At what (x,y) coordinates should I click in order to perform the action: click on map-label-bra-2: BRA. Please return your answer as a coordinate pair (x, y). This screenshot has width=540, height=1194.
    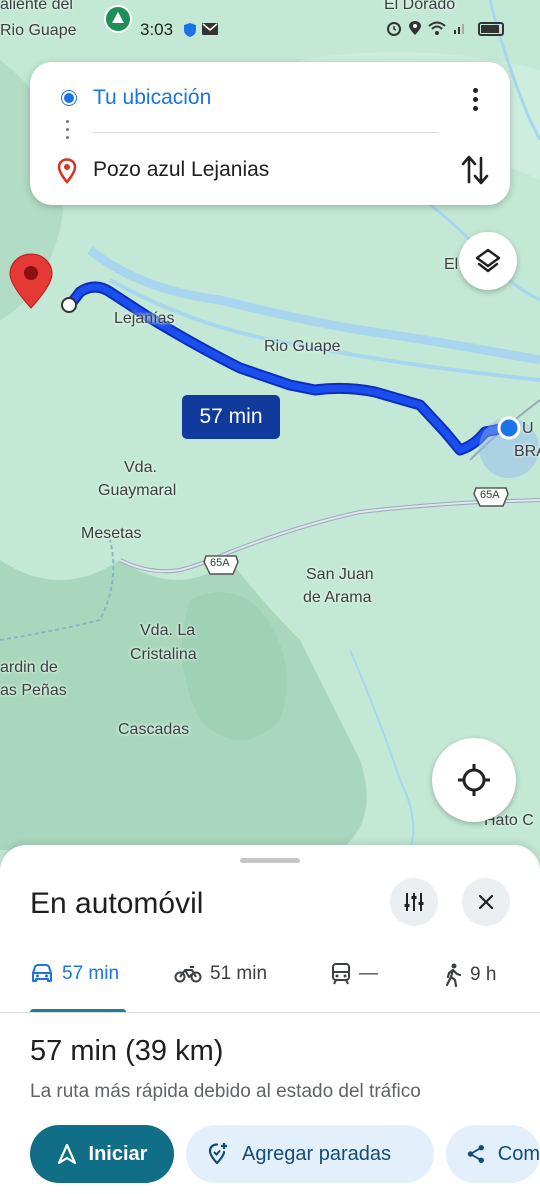
    Looking at the image, I should click on (527, 451).